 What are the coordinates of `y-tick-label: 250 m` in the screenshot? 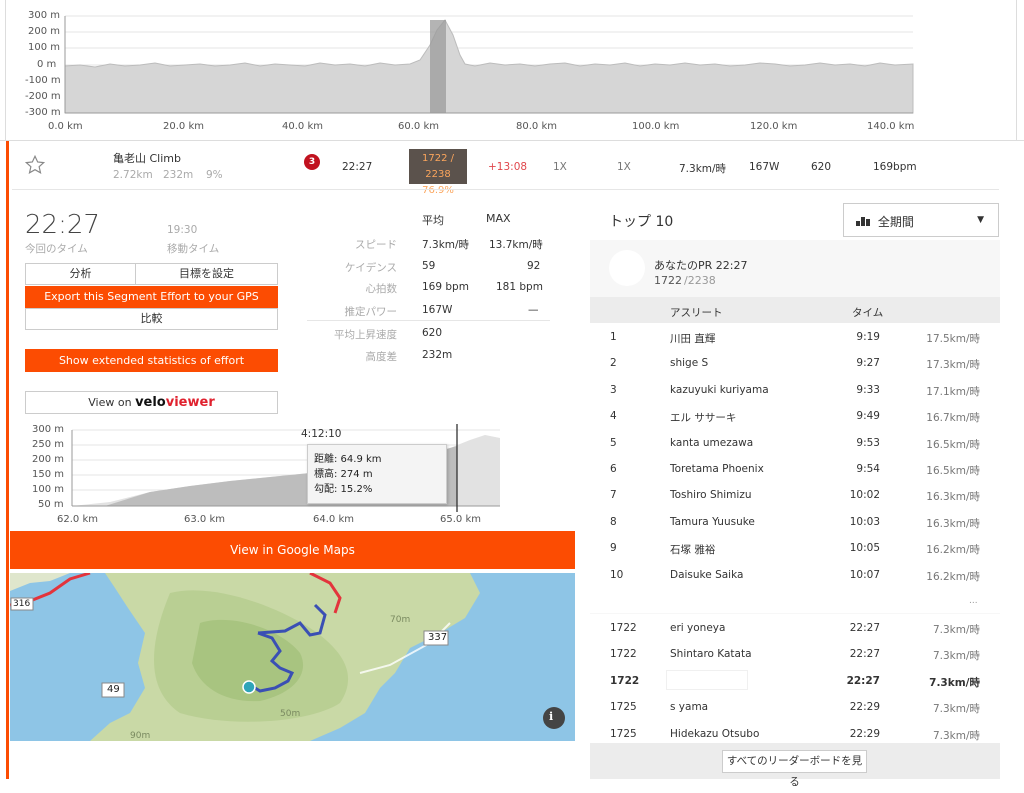 It's located at (48, 444).